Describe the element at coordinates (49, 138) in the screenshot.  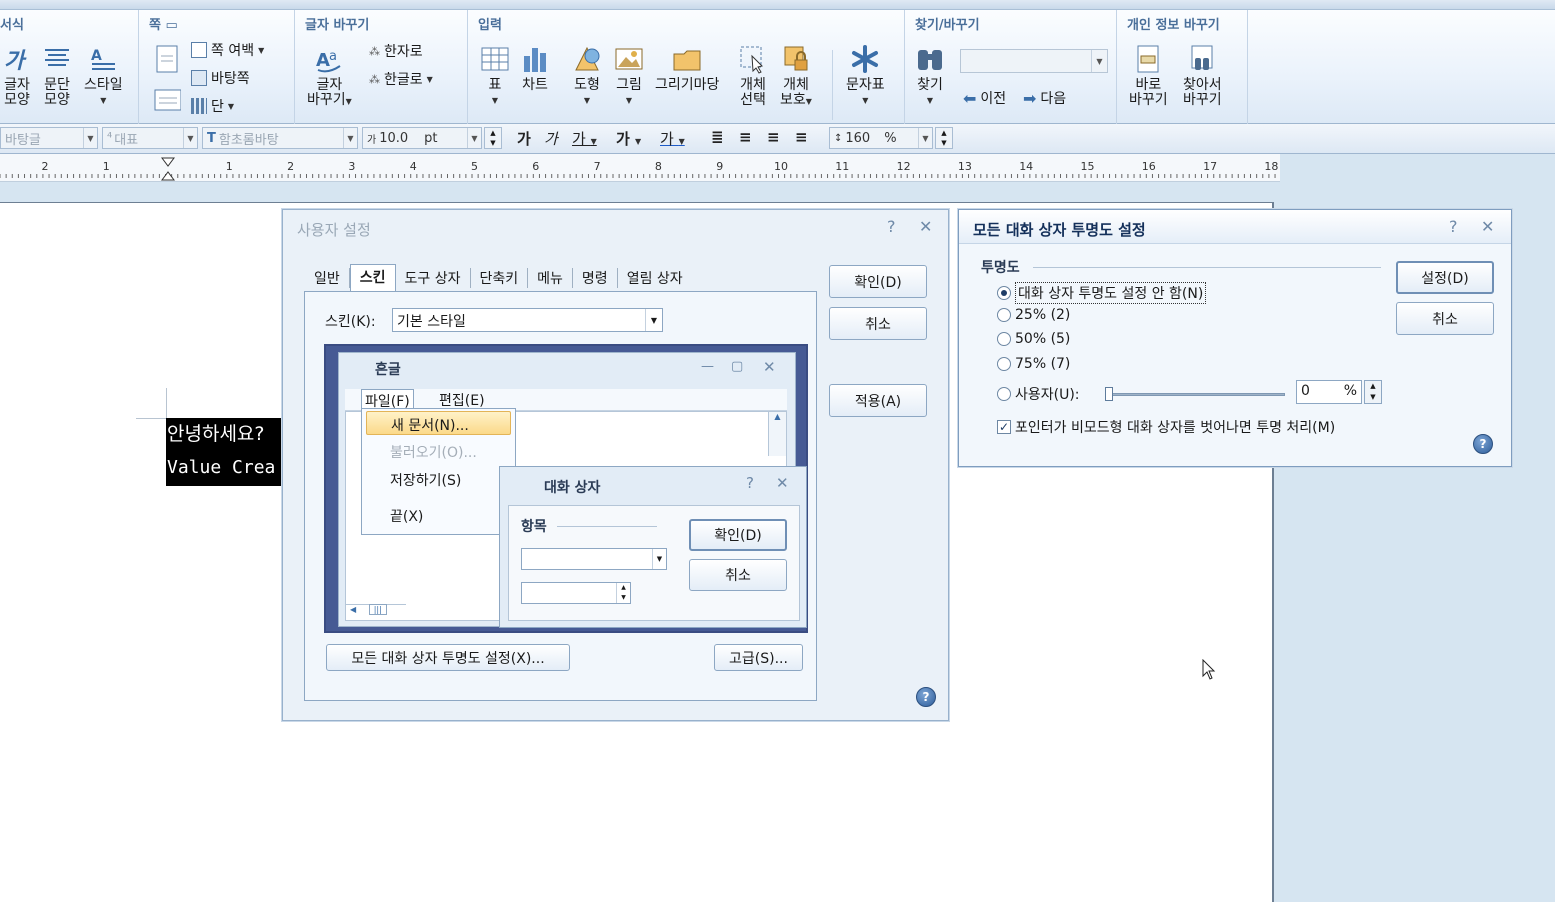
I see `lang-combo: 바탕글 ▼` at that location.